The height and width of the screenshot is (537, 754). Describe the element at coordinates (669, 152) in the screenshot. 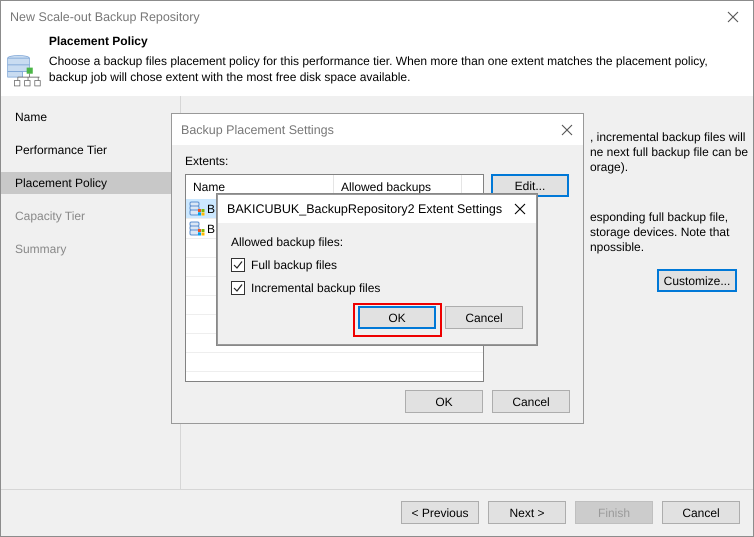

I see `description-line: ne next full backup file can be` at that location.